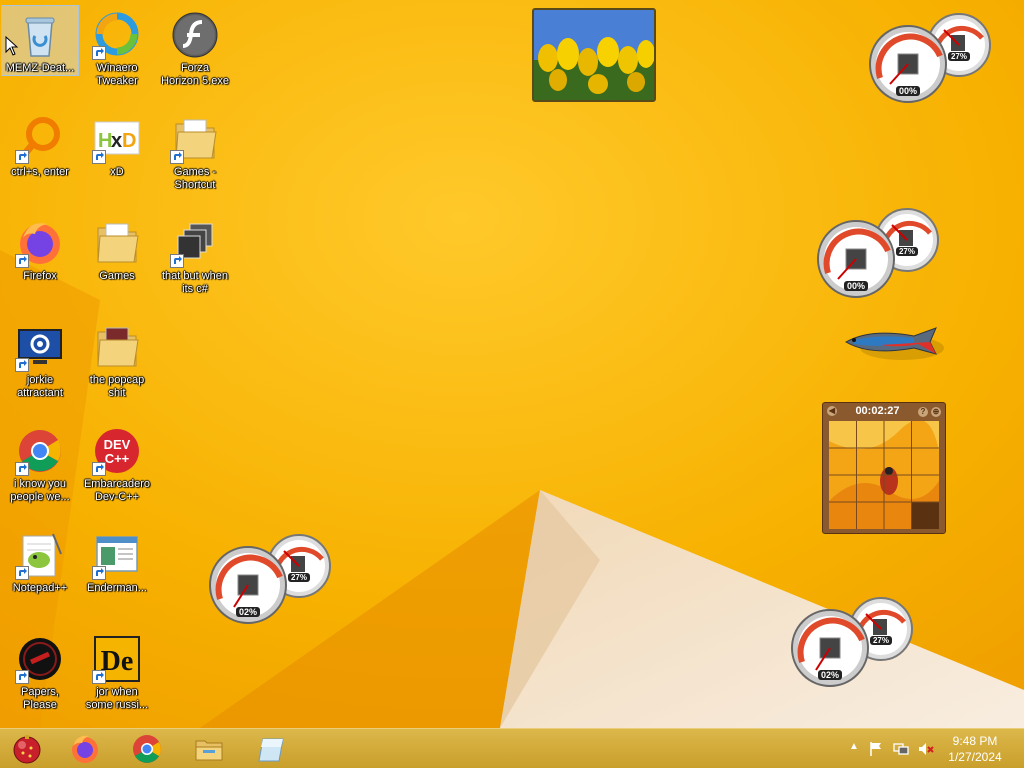 The width and height of the screenshot is (1024, 768). I want to click on desktop-icon-forza-horizon: Forza Horizon 5.exe, so click(195, 47).